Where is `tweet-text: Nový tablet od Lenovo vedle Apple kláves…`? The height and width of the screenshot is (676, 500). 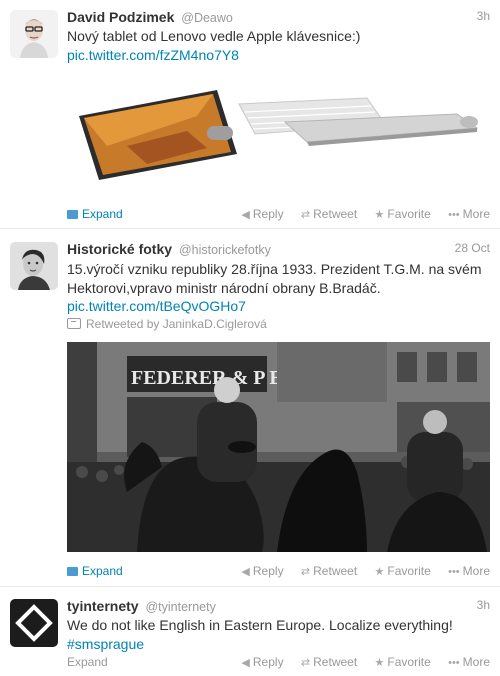
tweet-text: Nový tablet od Lenovo vedle Apple kláves… is located at coordinates (277, 45).